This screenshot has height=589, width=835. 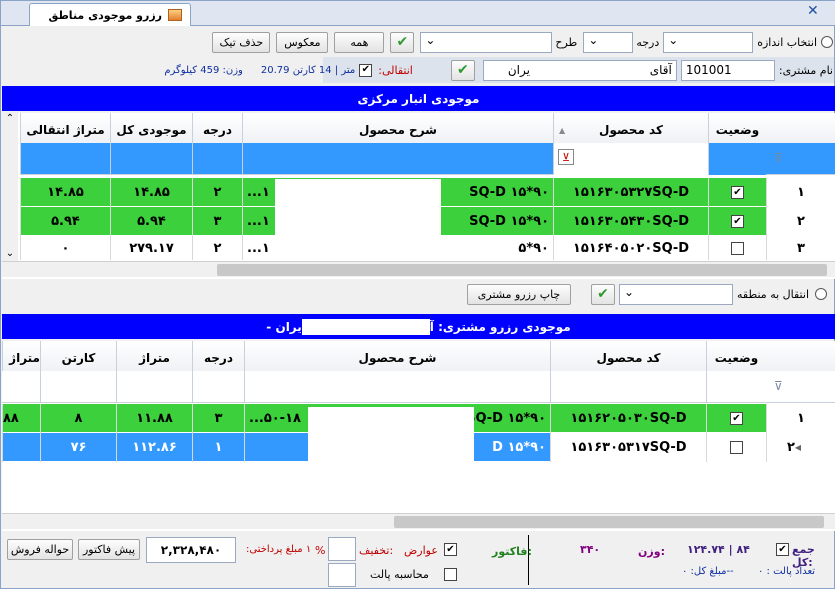 I want to click on central-stock-title-bar: موجودی انبار مرکزی, so click(x=418, y=98).